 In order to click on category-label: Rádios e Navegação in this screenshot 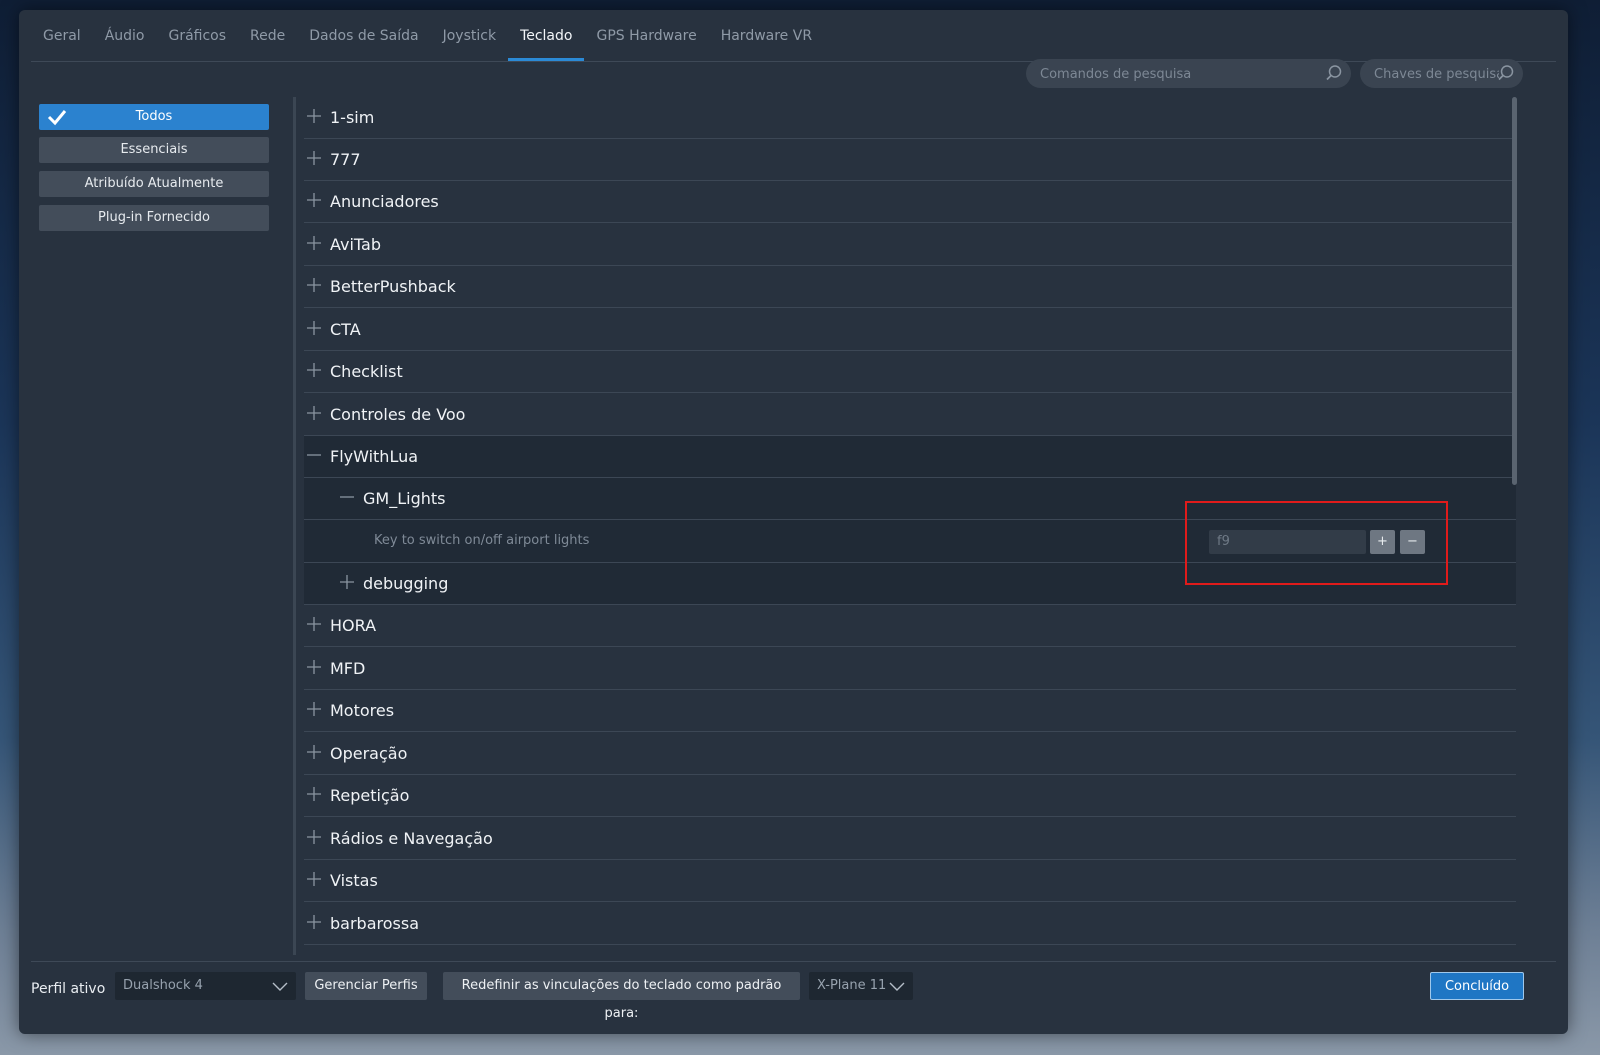, I will do `click(411, 838)`.